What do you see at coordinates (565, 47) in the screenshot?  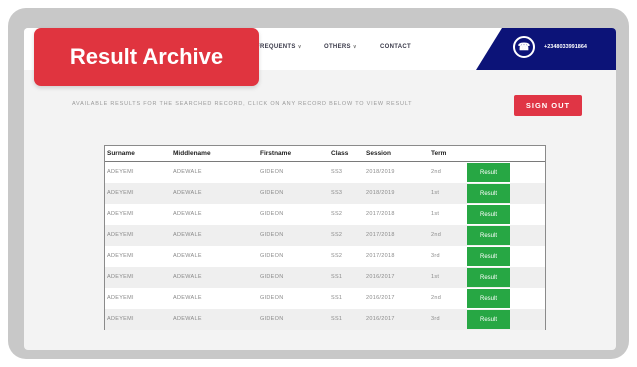 I see `phone-number: +2348033991864` at bounding box center [565, 47].